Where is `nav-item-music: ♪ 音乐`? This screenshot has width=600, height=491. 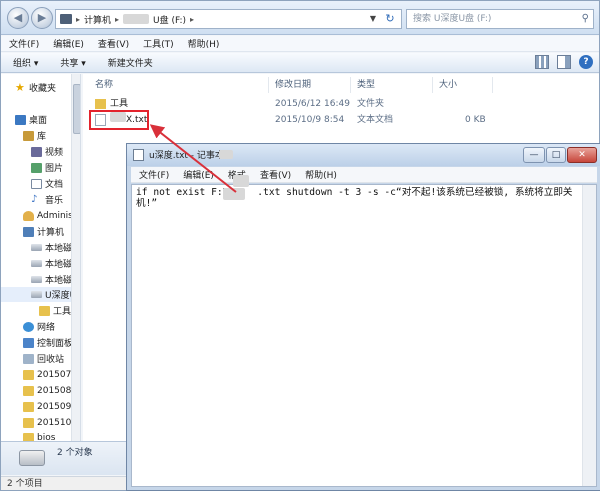 nav-item-music: ♪ 音乐 is located at coordinates (47, 199).